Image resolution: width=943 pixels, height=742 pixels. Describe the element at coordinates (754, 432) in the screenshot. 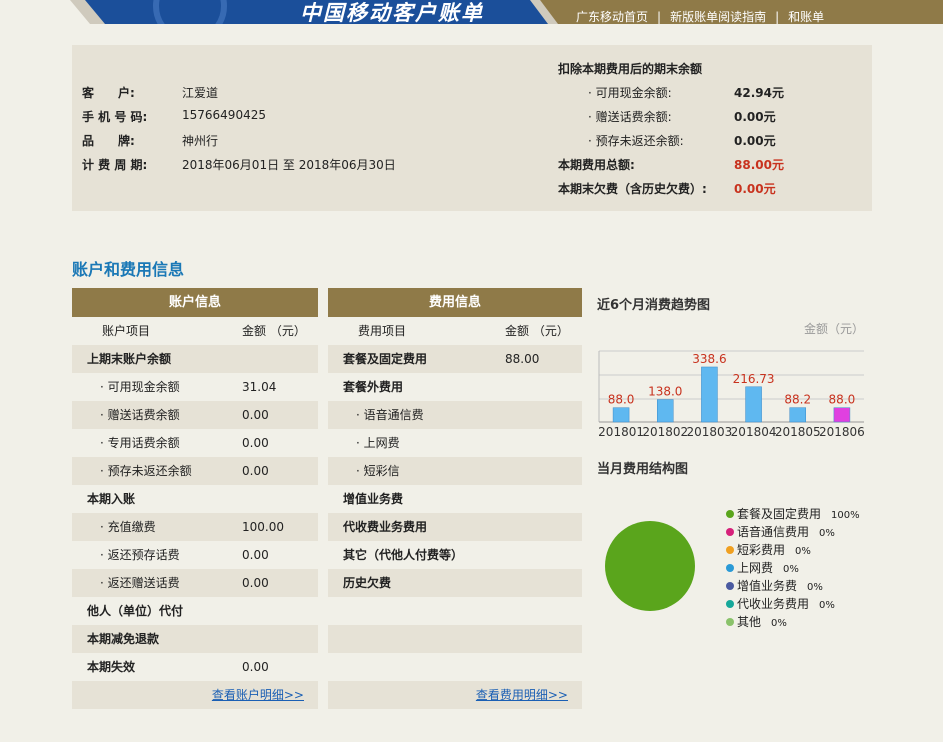

I see `x-tick-label: 201804` at that location.